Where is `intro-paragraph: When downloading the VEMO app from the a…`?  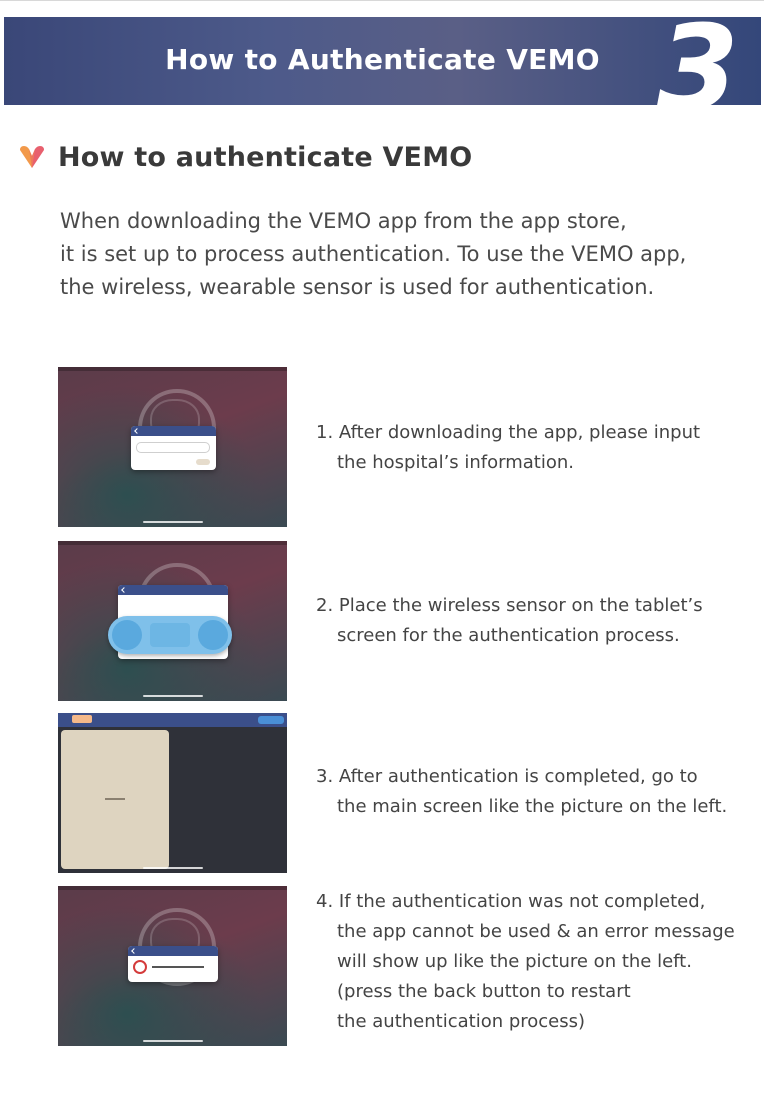 intro-paragraph: When downloading the VEMO app from the a… is located at coordinates (405, 254).